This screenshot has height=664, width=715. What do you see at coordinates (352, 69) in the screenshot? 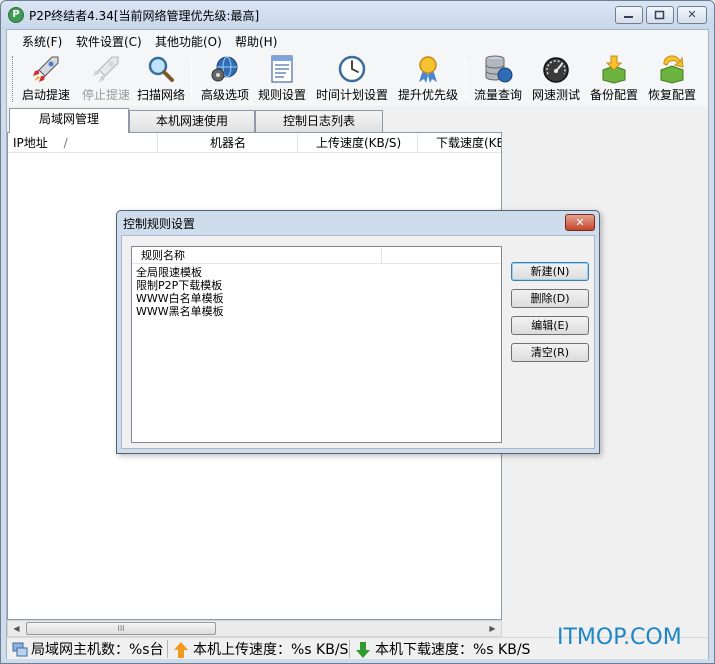
I see `clock-icon` at bounding box center [352, 69].